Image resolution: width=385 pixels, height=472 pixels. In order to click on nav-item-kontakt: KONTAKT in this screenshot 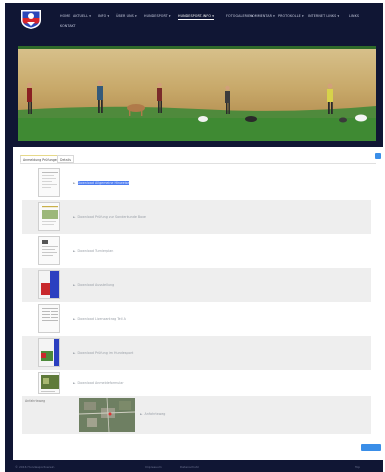, I will do `click(68, 26)`.